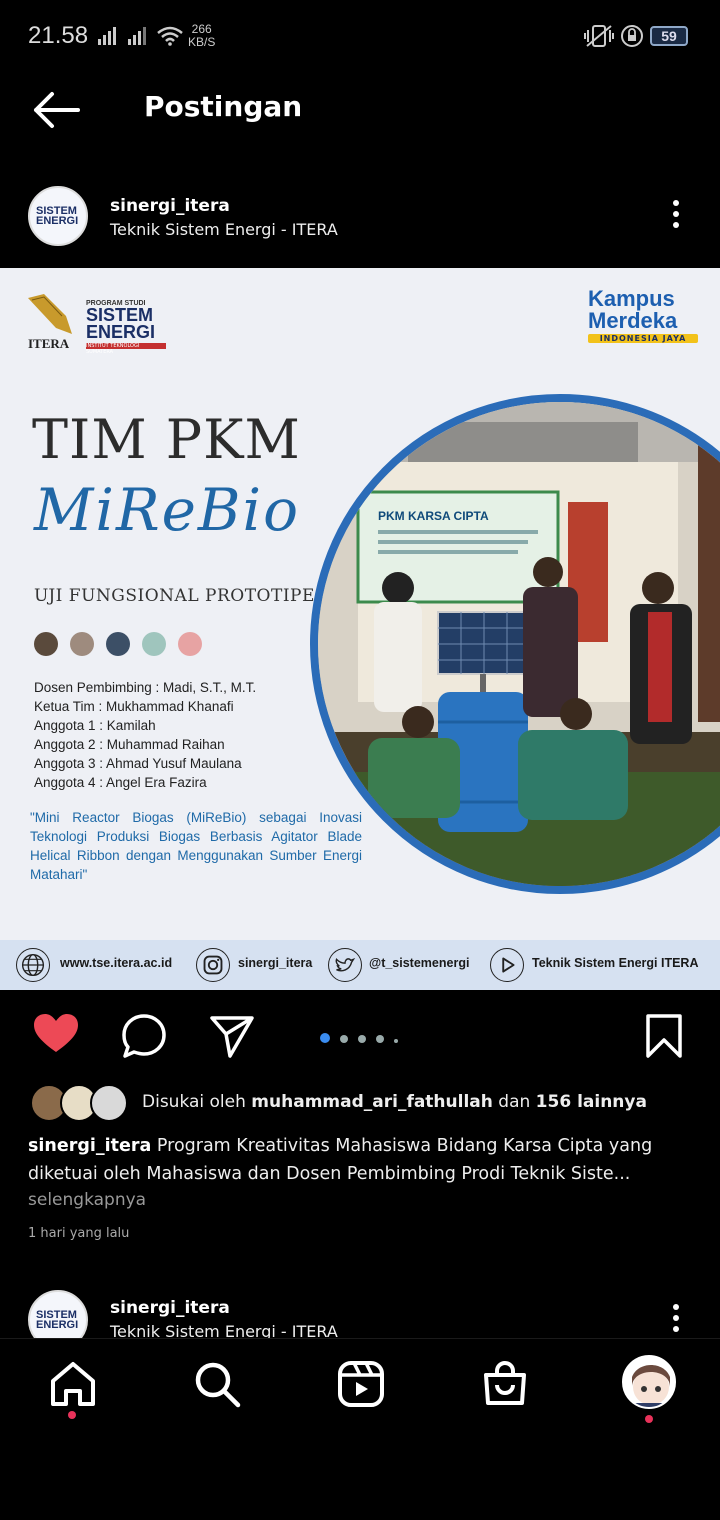  Describe the element at coordinates (87, 1200) in the screenshot. I see `see-more-link: selengkapnya` at that location.